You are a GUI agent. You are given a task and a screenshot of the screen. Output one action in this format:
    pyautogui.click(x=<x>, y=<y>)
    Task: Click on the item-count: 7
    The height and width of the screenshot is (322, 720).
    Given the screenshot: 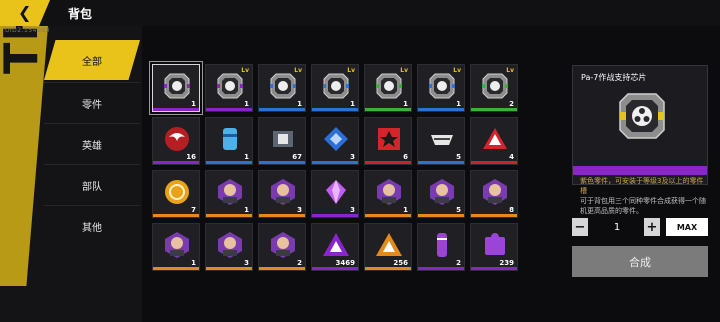 What is the action you would take?
    pyautogui.click(x=193, y=210)
    